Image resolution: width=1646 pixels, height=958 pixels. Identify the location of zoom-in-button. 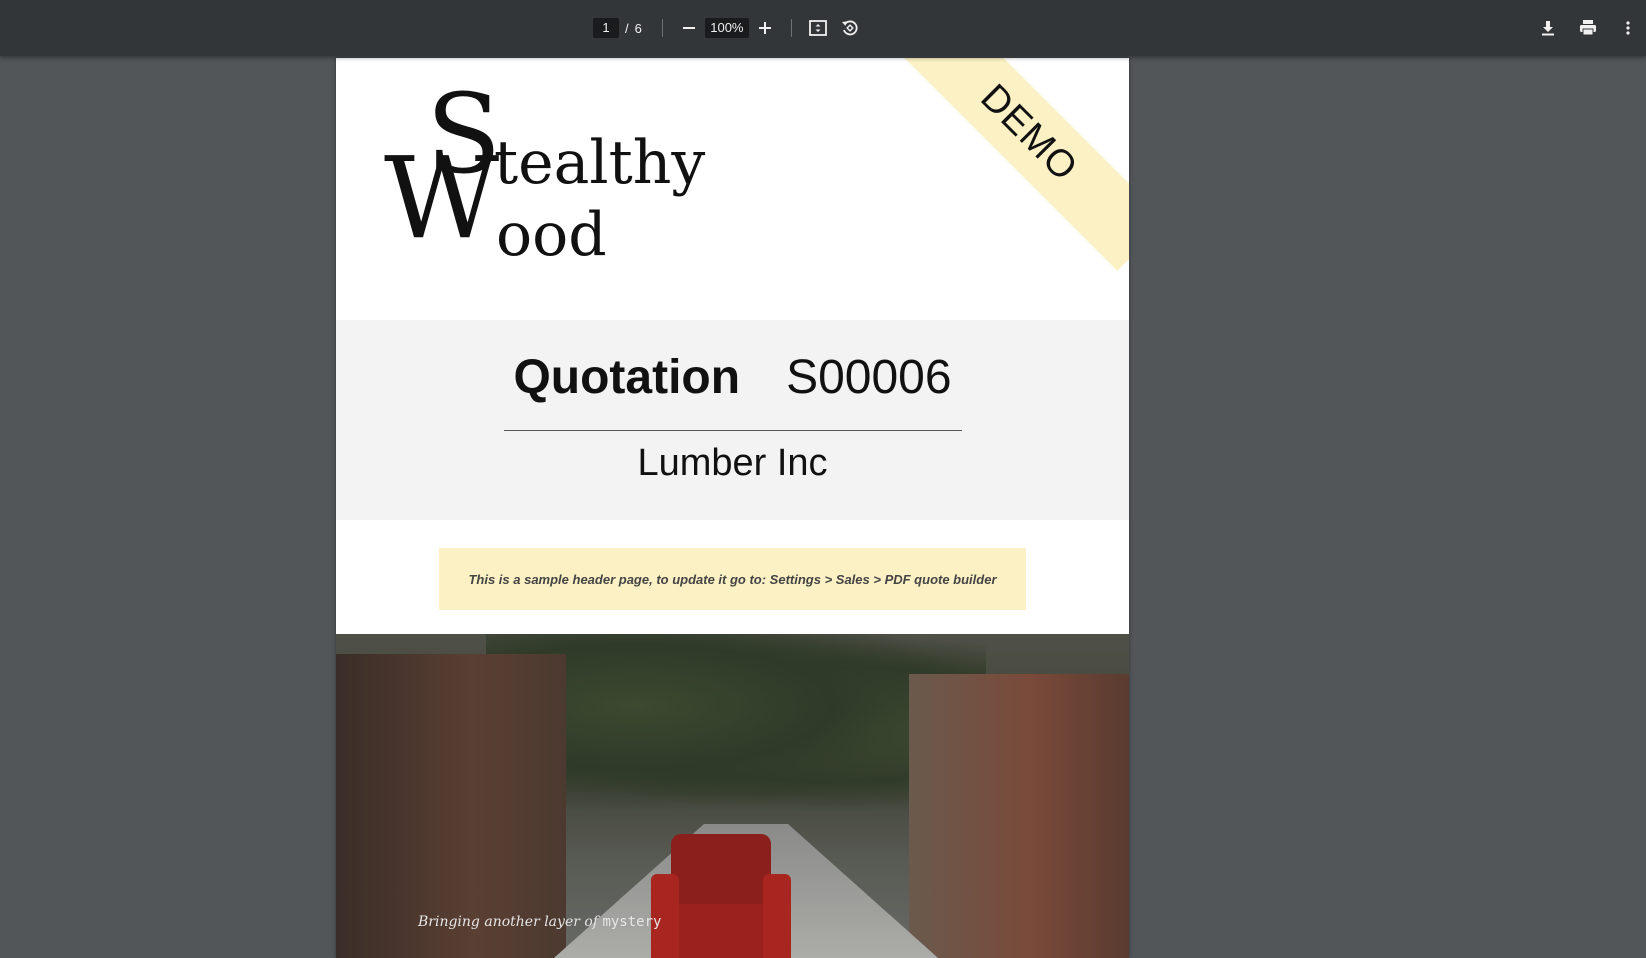
(765, 28).